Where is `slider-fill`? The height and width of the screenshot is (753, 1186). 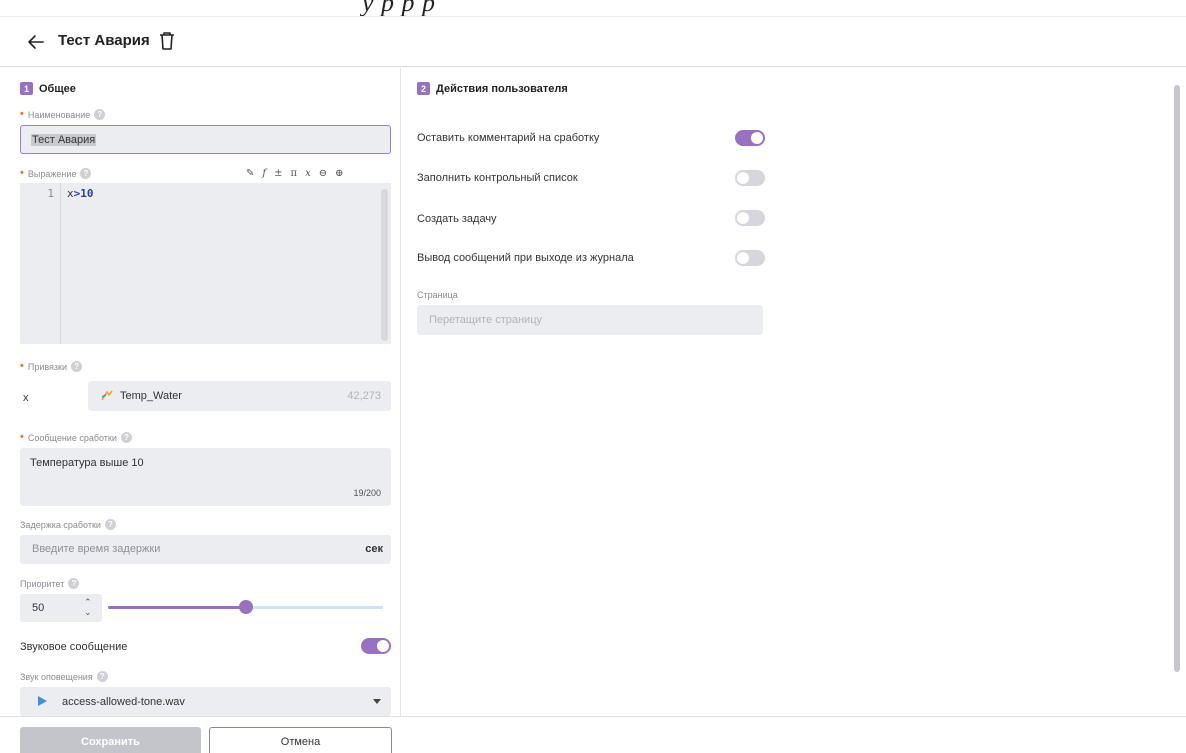
slider-fill is located at coordinates (177, 607).